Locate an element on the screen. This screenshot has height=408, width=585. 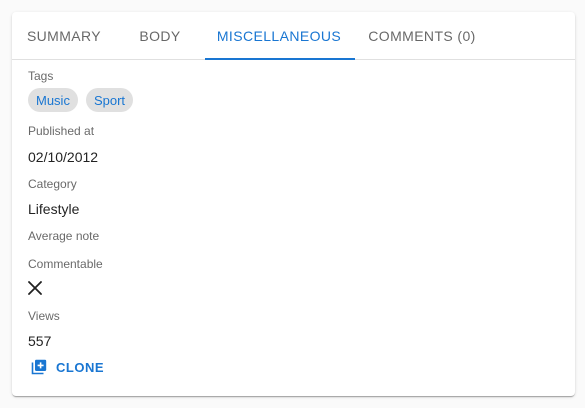
tab-body: Body is located at coordinates (160, 35).